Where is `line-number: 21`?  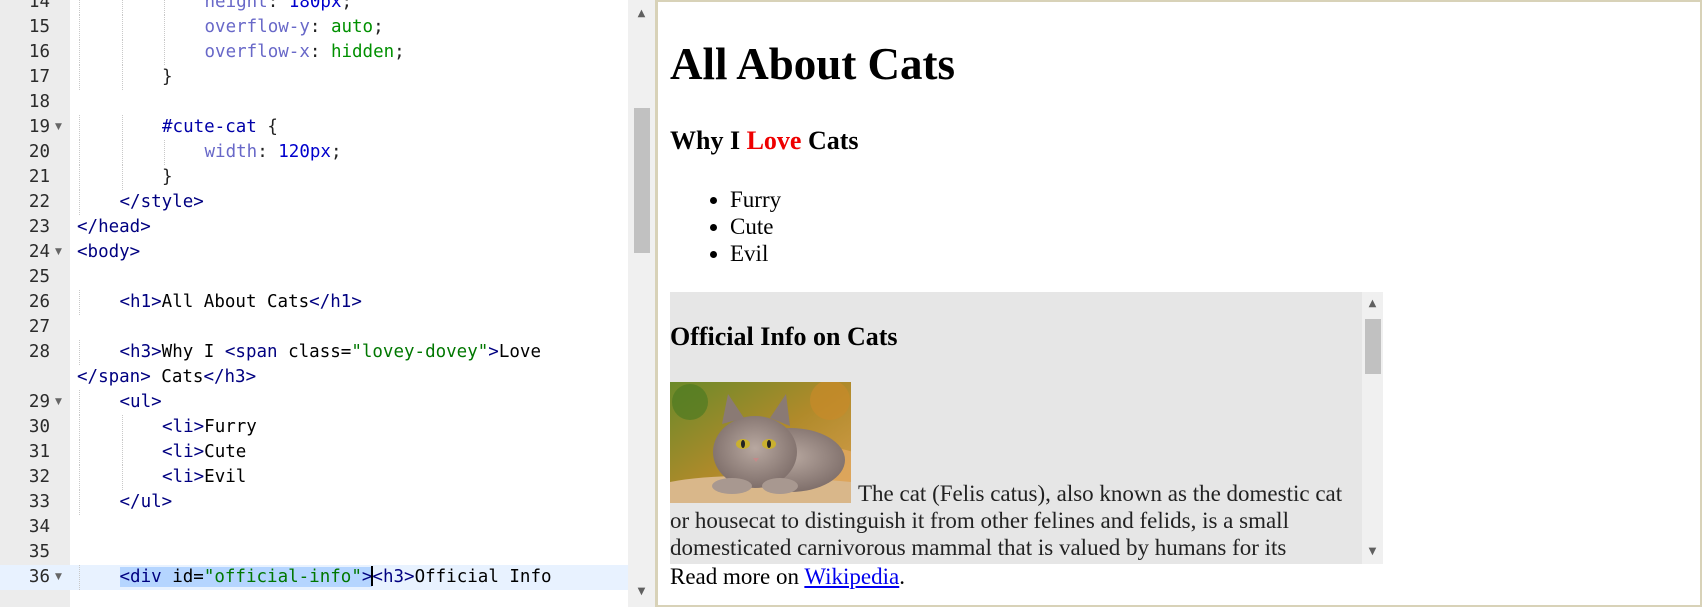 line-number: 21 is located at coordinates (39, 177).